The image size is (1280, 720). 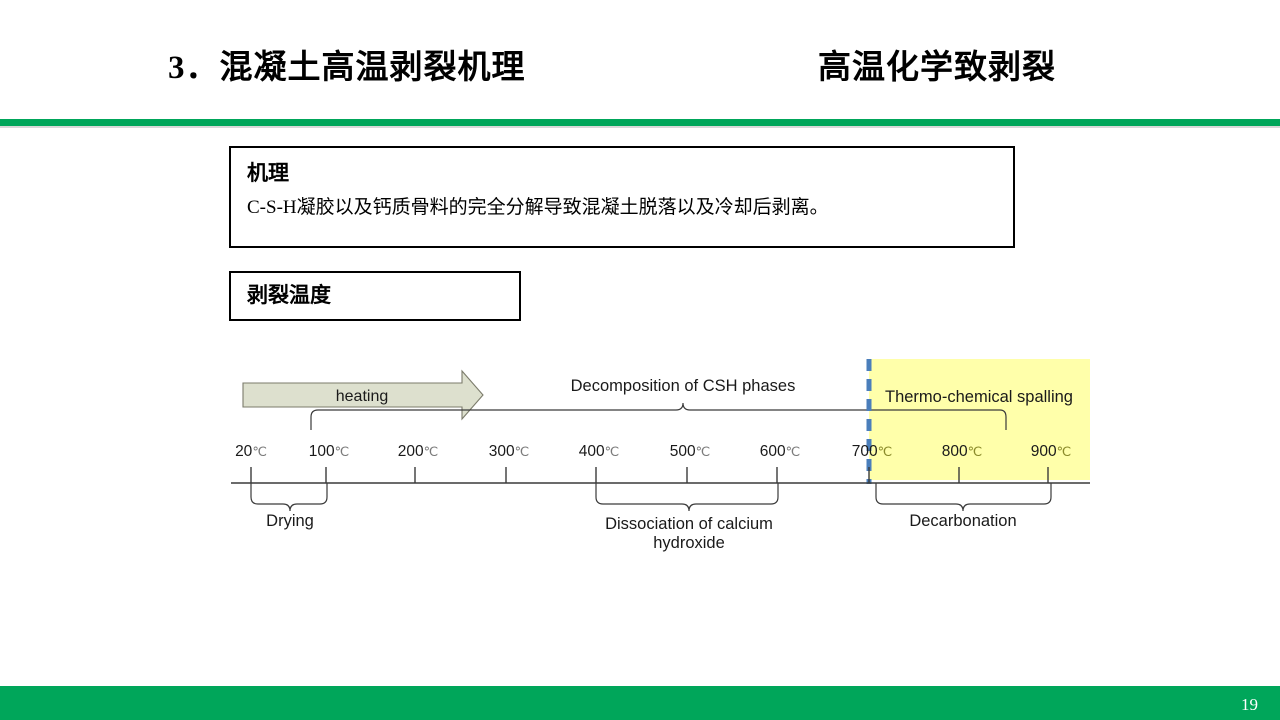 What do you see at coordinates (640, 122) in the screenshot?
I see `header-divider` at bounding box center [640, 122].